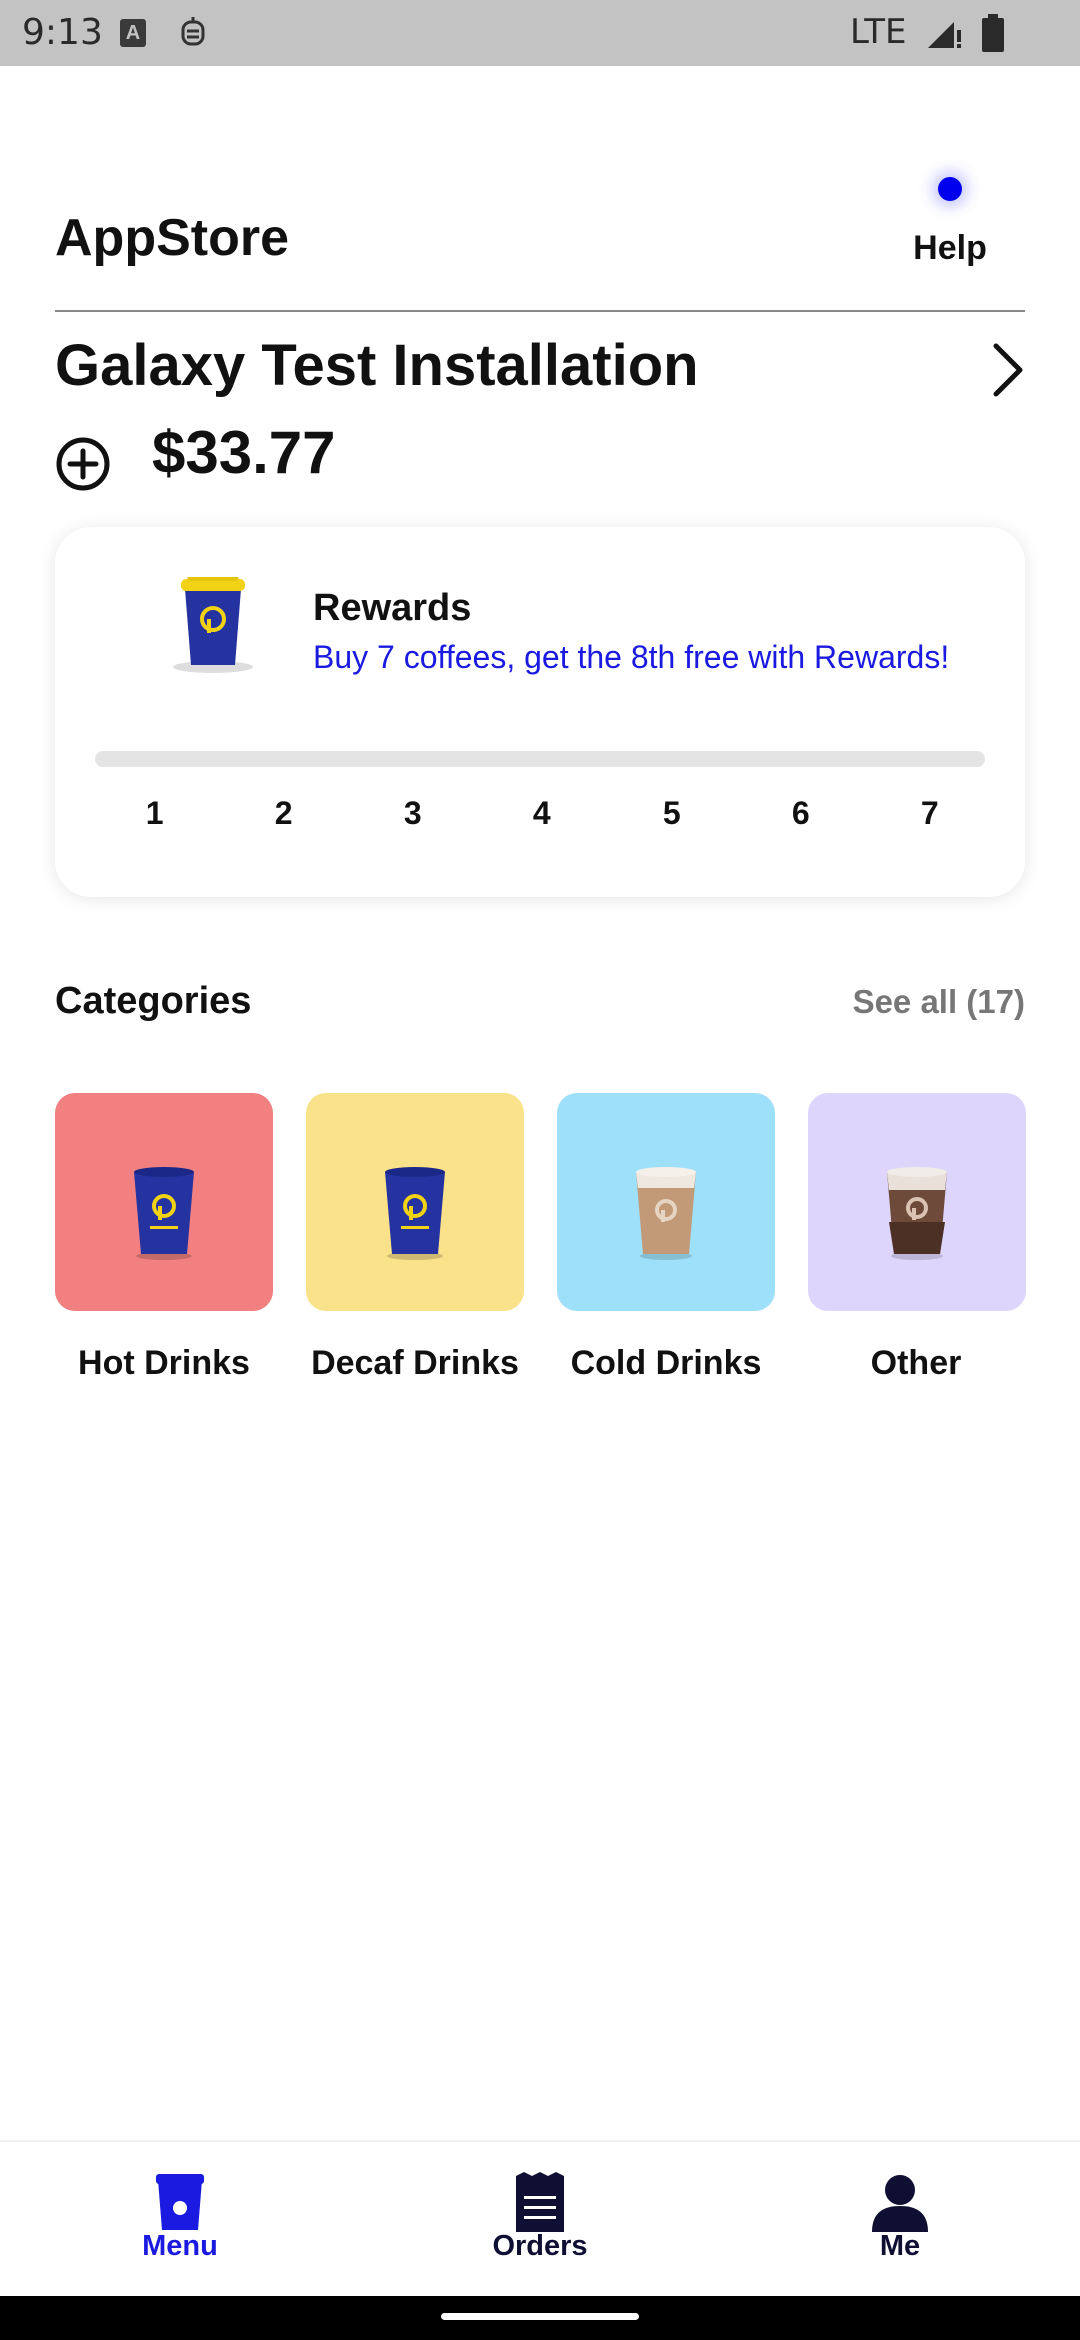  What do you see at coordinates (666, 1363) in the screenshot?
I see `category-label: Cold Drinks` at bounding box center [666, 1363].